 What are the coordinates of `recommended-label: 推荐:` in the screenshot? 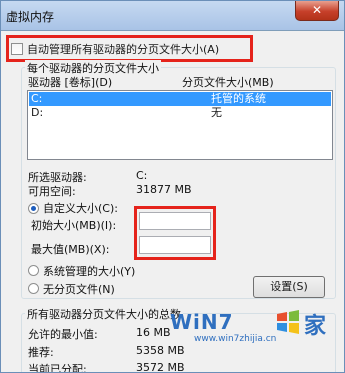 It's located at (41, 352).